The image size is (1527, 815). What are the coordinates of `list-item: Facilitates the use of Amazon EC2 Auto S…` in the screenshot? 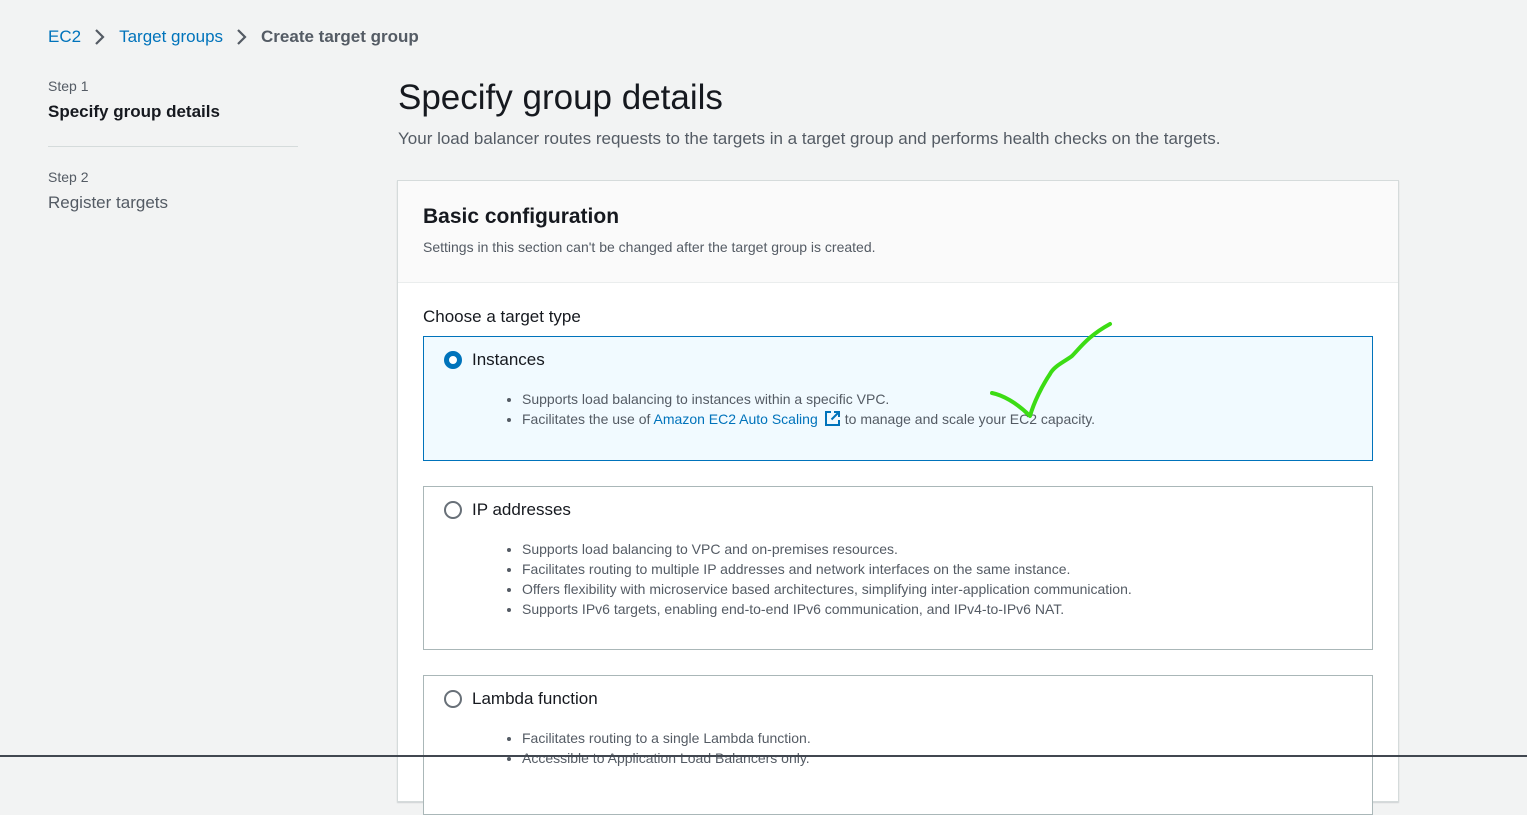 It's located at (808, 419).